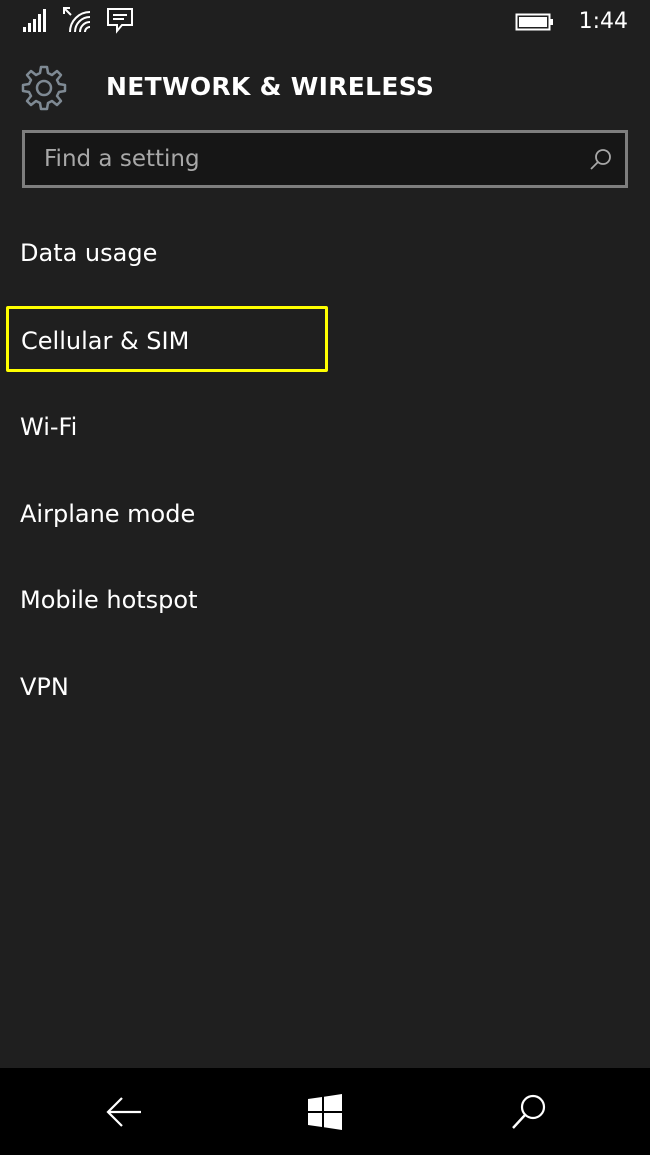  What do you see at coordinates (325, 599) in the screenshot?
I see `settings-item-mobile-hotspot: Mobile hotspot` at bounding box center [325, 599].